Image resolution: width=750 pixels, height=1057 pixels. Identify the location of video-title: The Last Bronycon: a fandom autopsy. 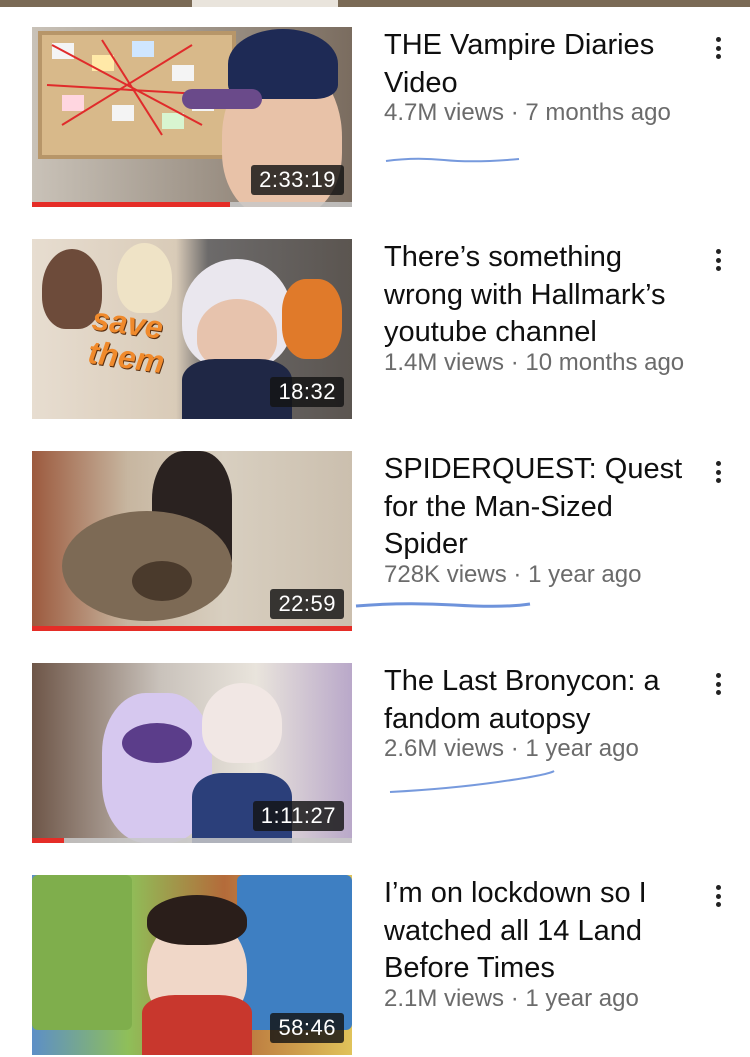
(539, 700).